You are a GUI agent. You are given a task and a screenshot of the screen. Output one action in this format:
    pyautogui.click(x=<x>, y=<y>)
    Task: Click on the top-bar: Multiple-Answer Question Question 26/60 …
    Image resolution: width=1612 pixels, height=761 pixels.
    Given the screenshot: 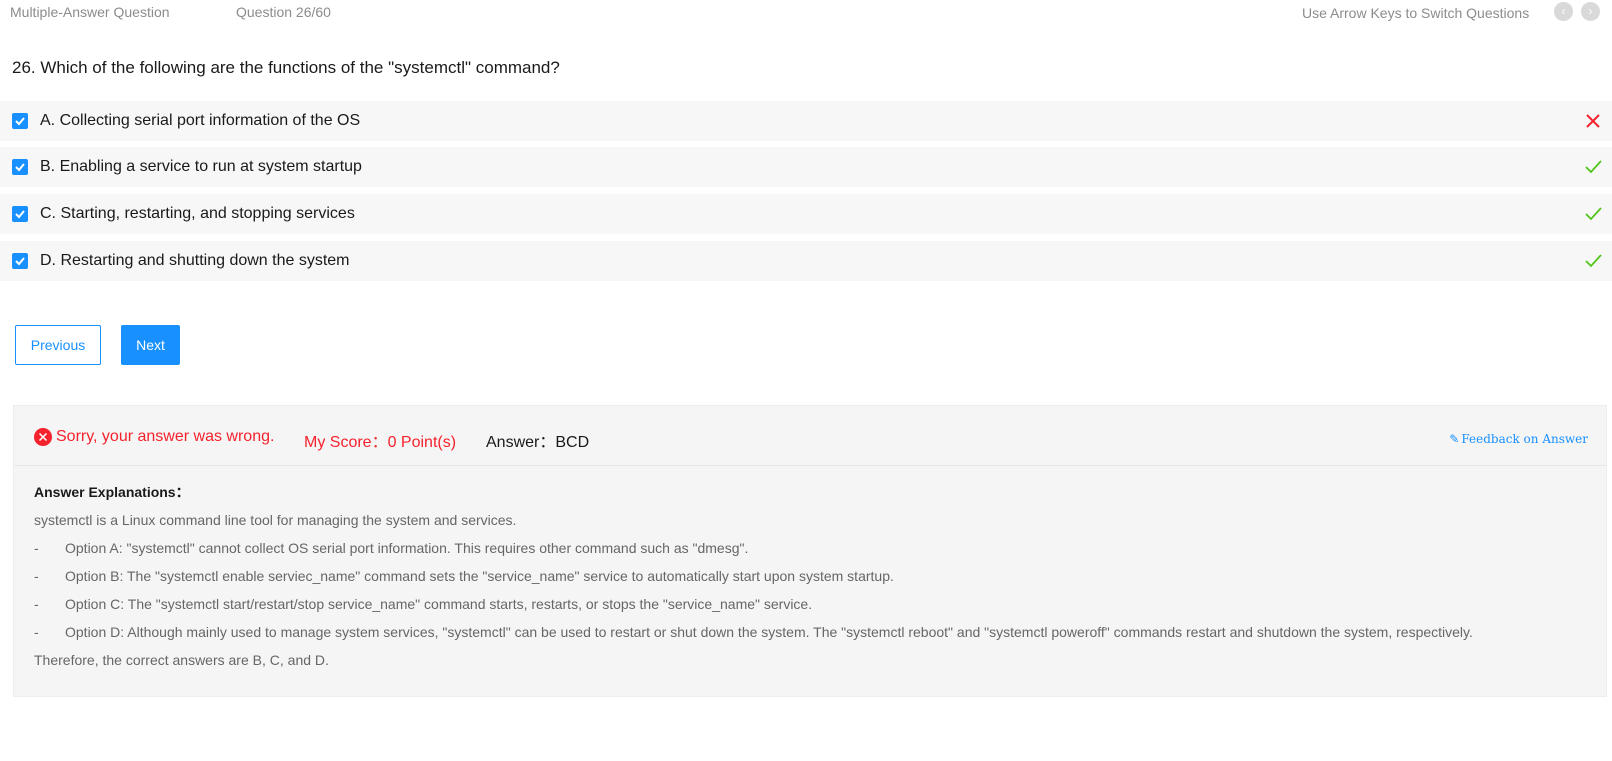 What is the action you would take?
    pyautogui.click(x=806, y=13)
    